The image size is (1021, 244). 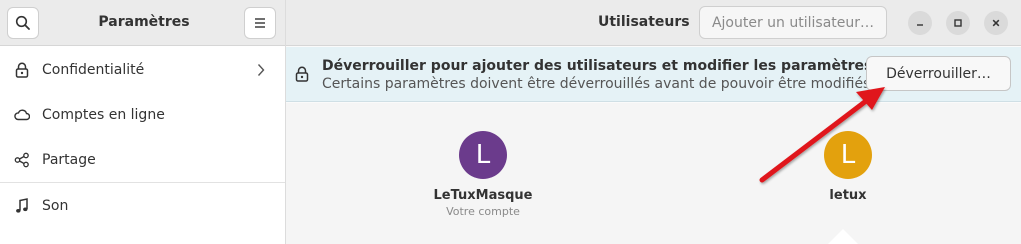 I want to click on main-menu-button, so click(x=260, y=23).